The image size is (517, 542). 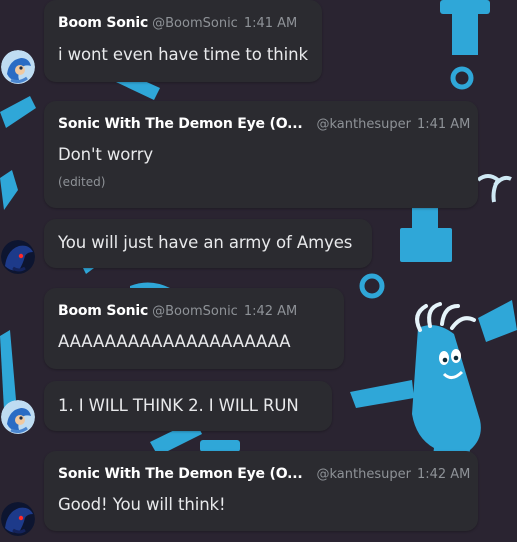 What do you see at coordinates (82, 182) in the screenshot?
I see `edited-label: (edited)` at bounding box center [82, 182].